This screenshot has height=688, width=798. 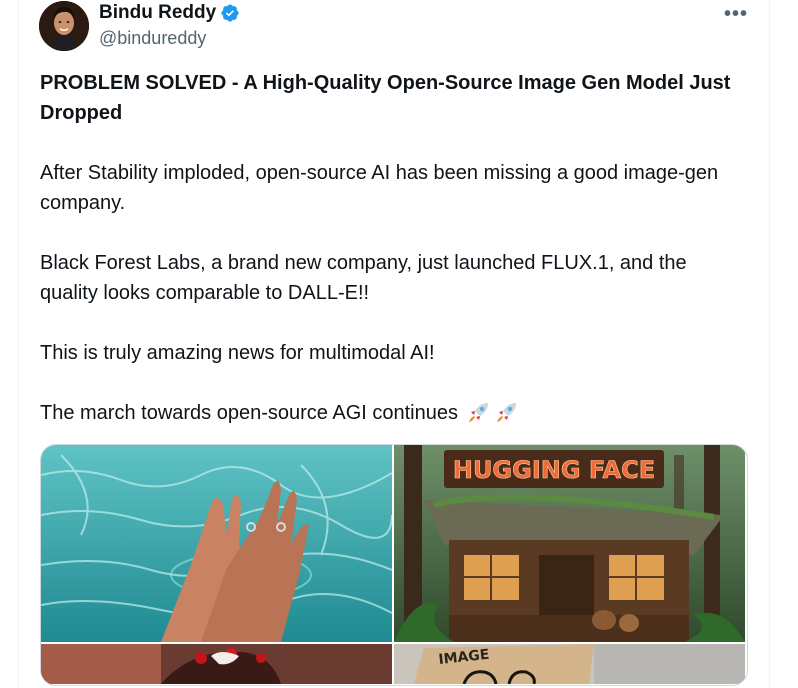 I want to click on author-display-name: Bindu Reddy, so click(x=157, y=13).